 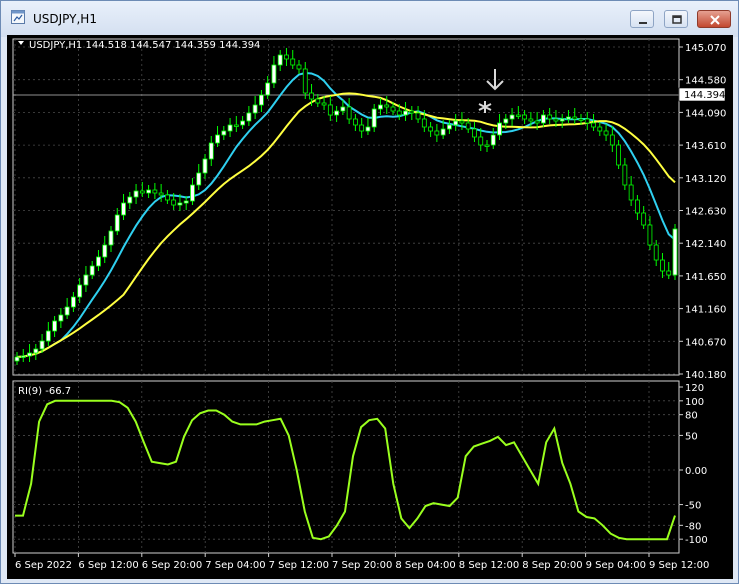 What do you see at coordinates (552, 565) in the screenshot?
I see `time-tick-label: 8 Sep 20:00` at bounding box center [552, 565].